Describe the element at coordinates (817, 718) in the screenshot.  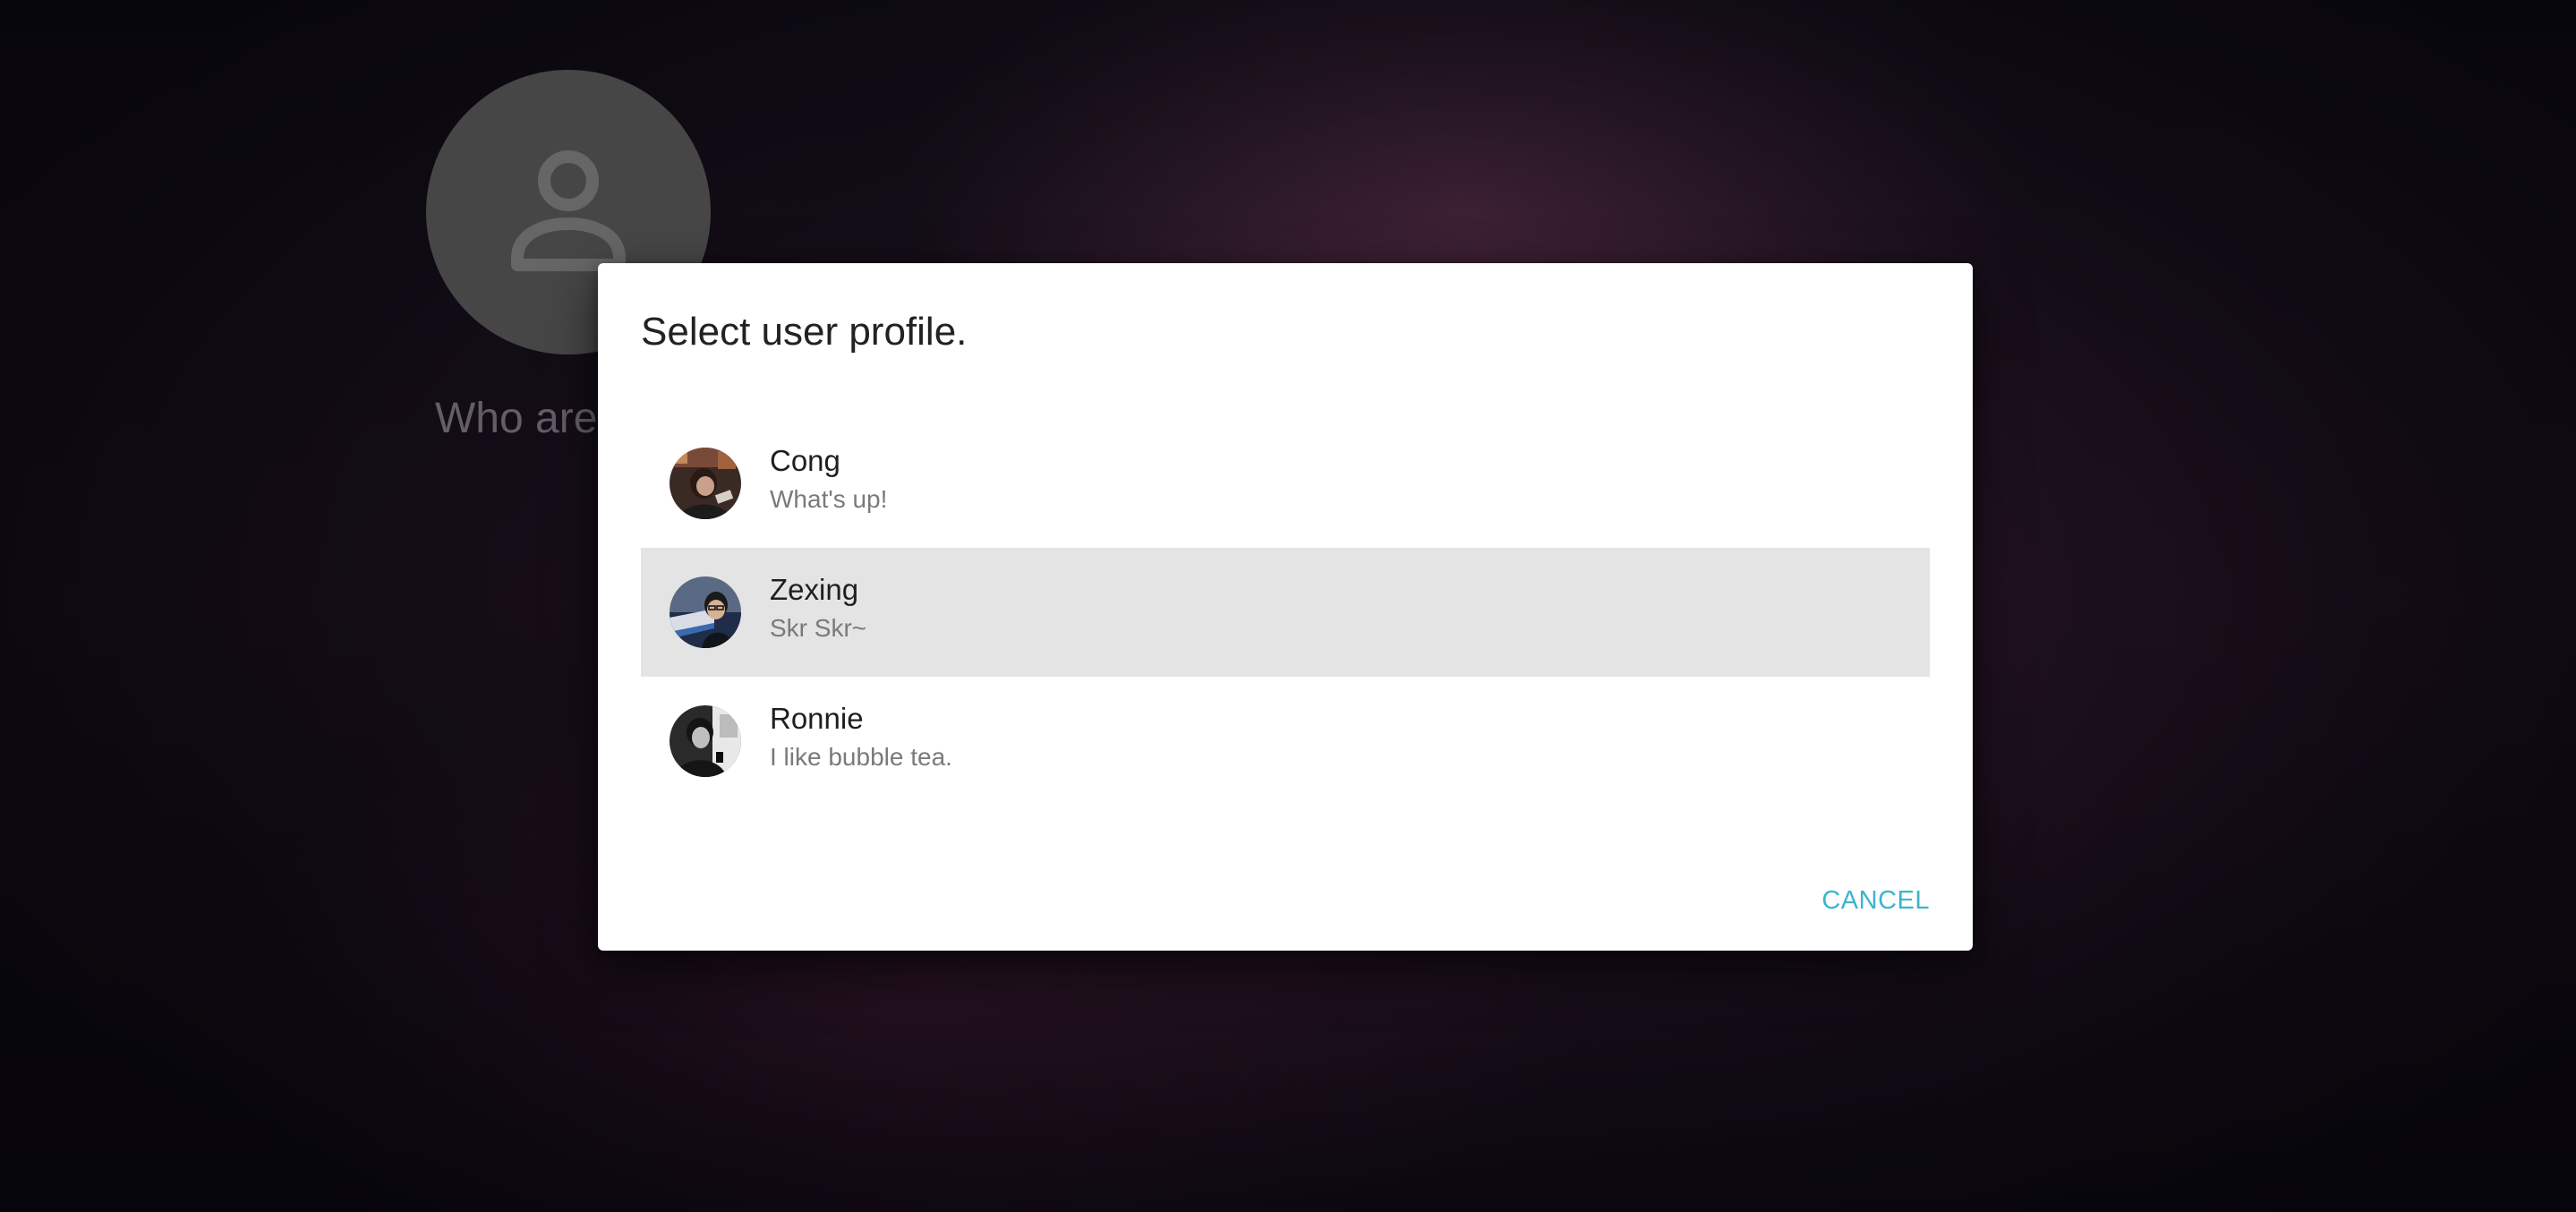
I see `profile-name: Ronnie` at that location.